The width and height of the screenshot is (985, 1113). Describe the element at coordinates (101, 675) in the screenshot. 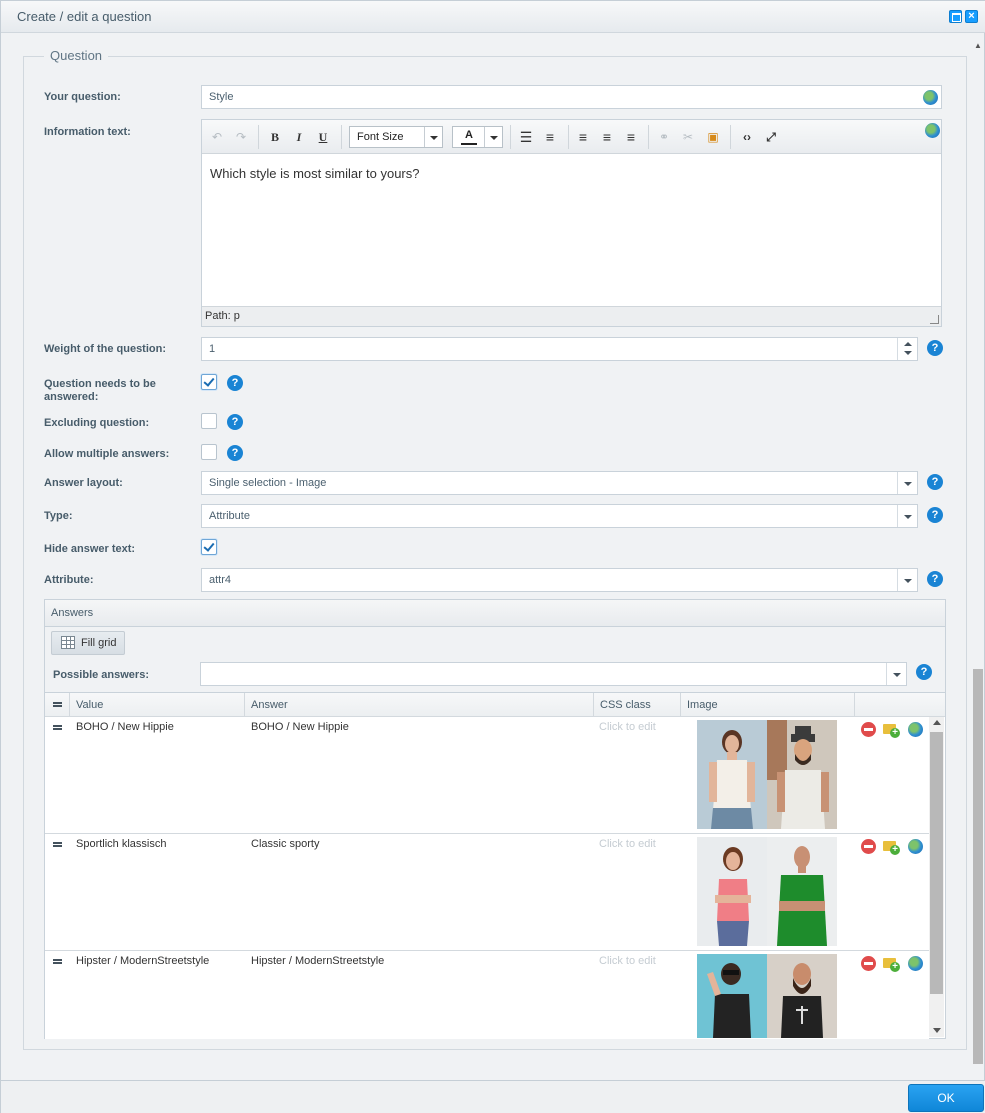

I see `possible-answers-label: Possible answers:` at that location.